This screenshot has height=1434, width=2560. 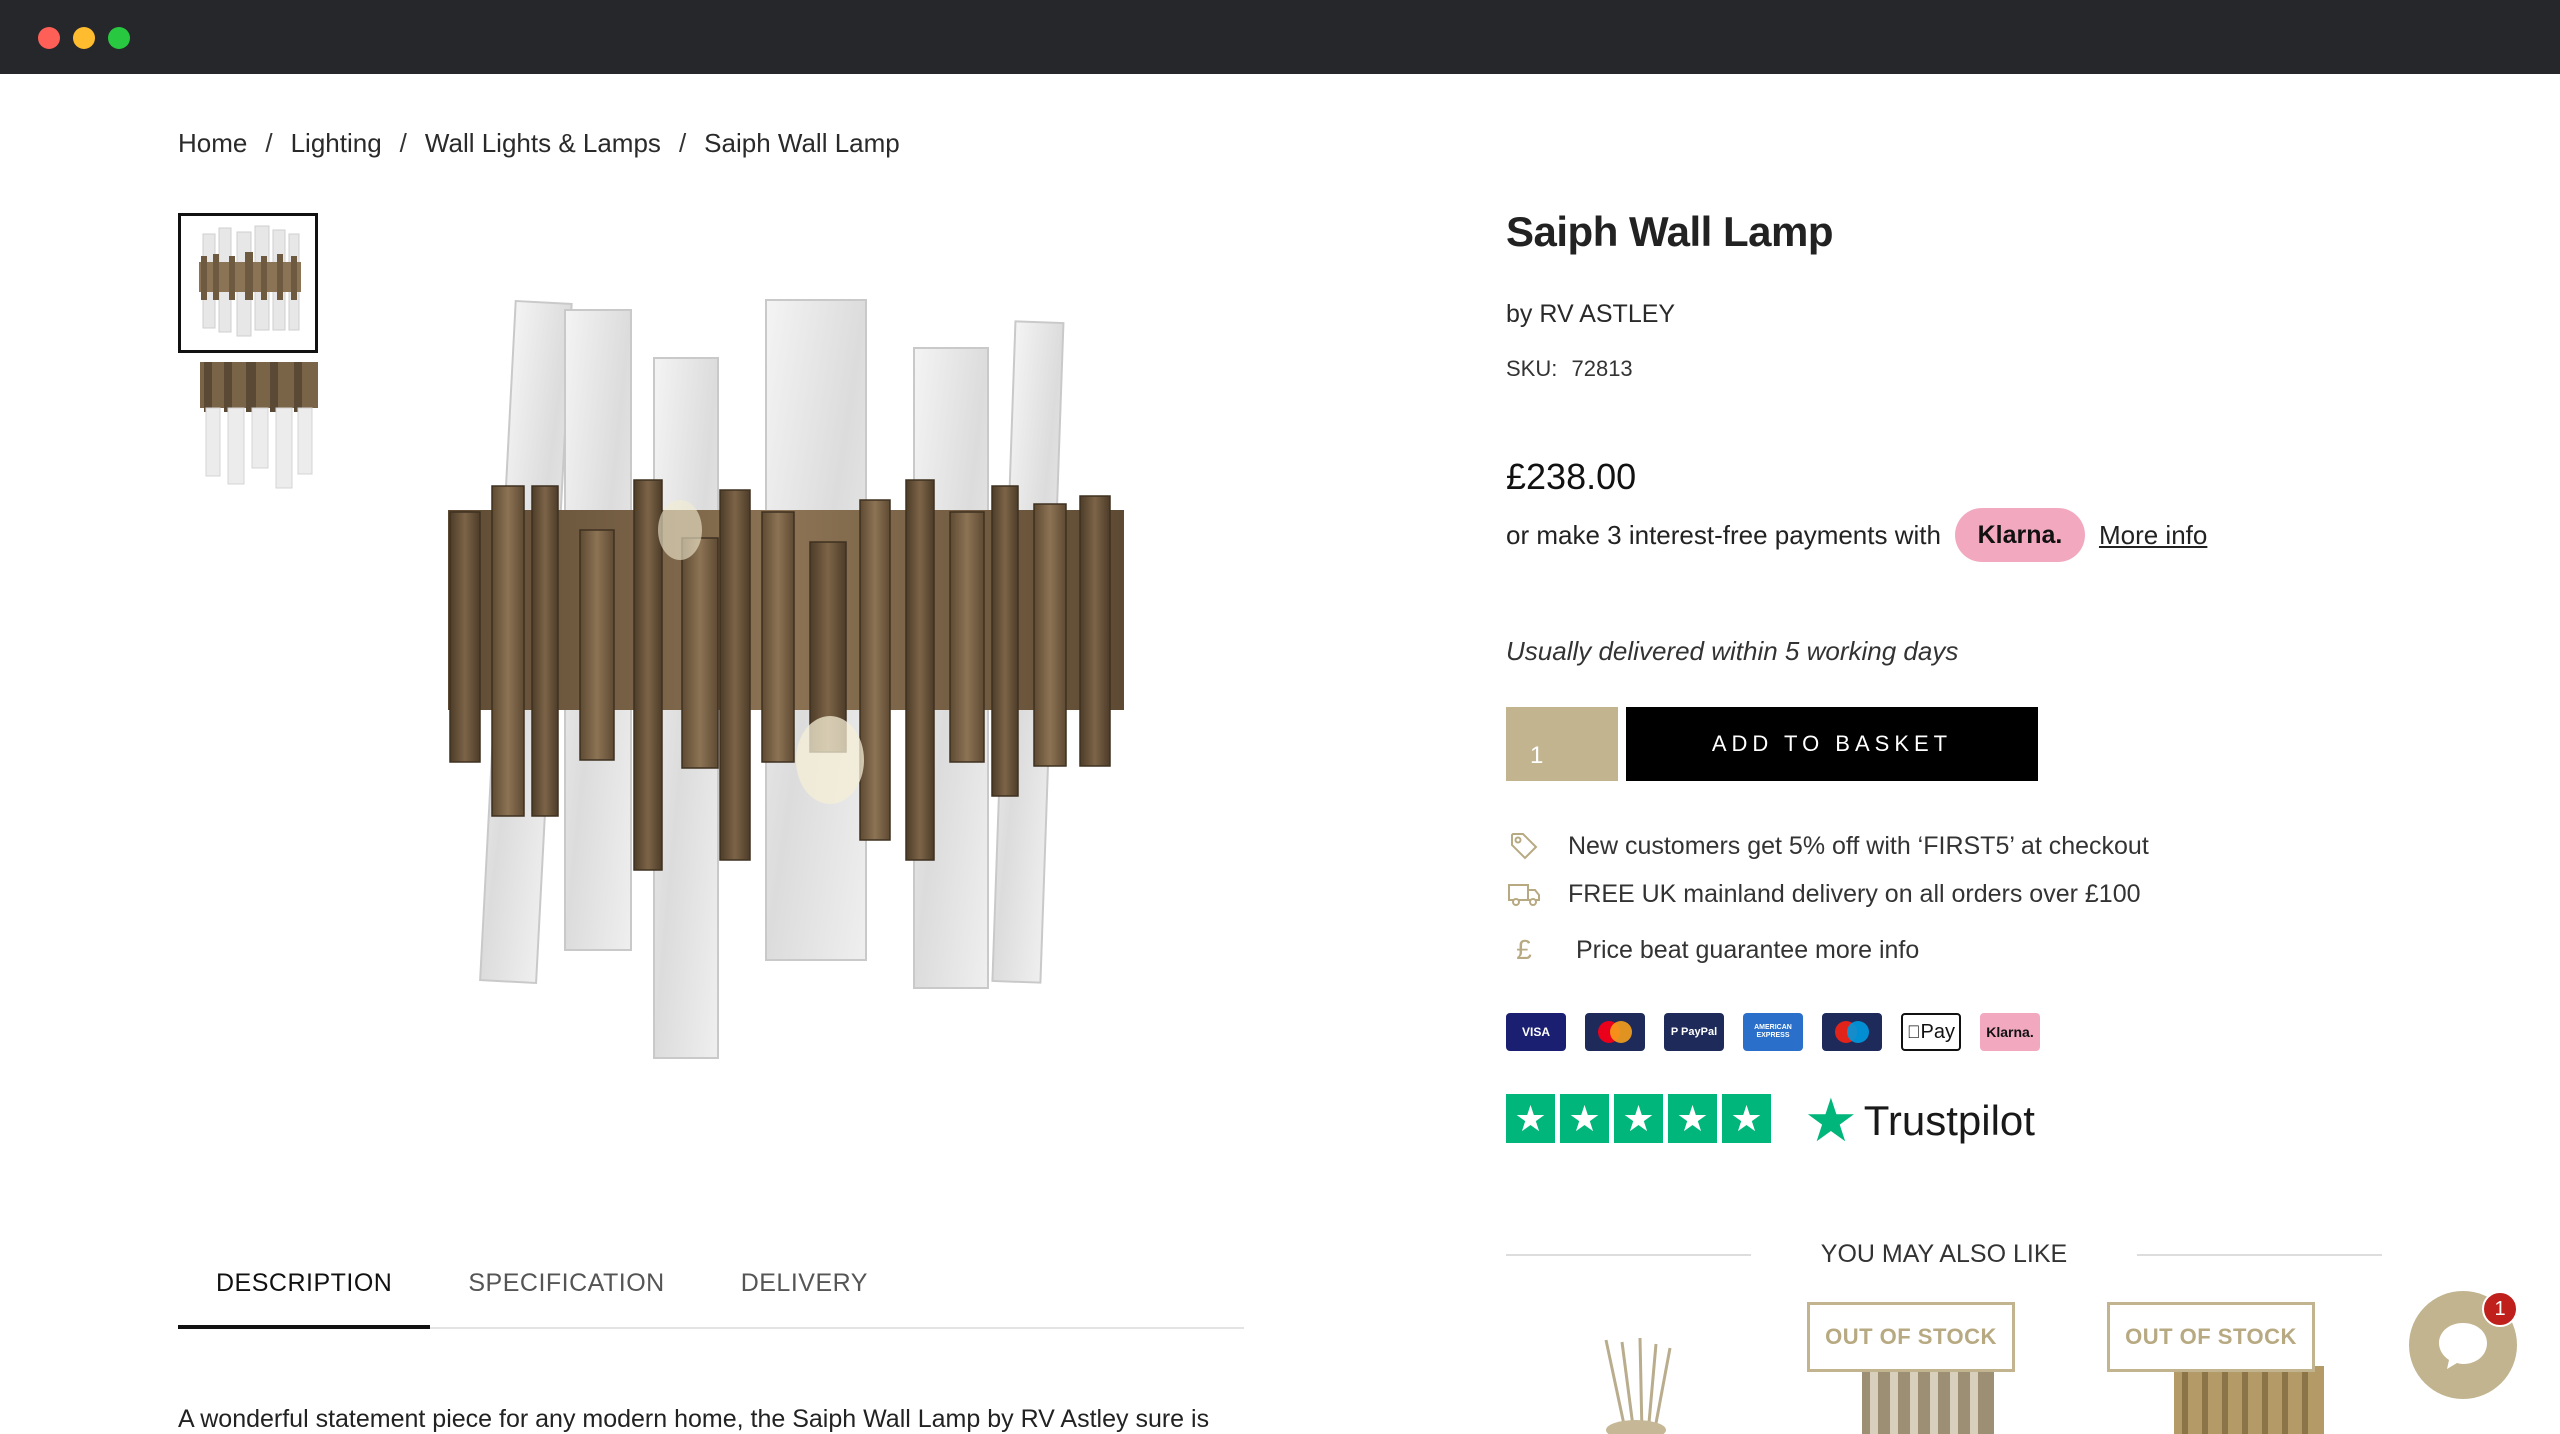 I want to click on applepay-label: Pay, so click(x=1934, y=1031).